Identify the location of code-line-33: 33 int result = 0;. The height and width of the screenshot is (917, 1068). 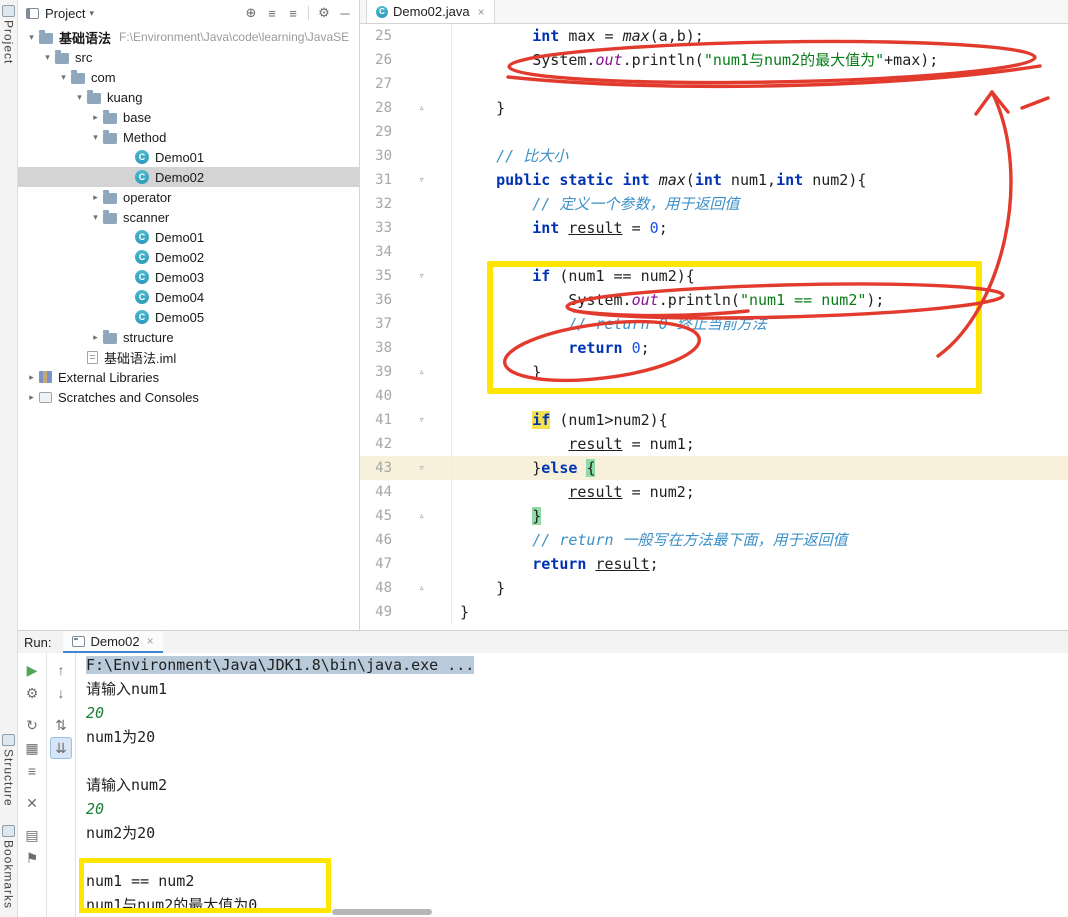
(714, 228).